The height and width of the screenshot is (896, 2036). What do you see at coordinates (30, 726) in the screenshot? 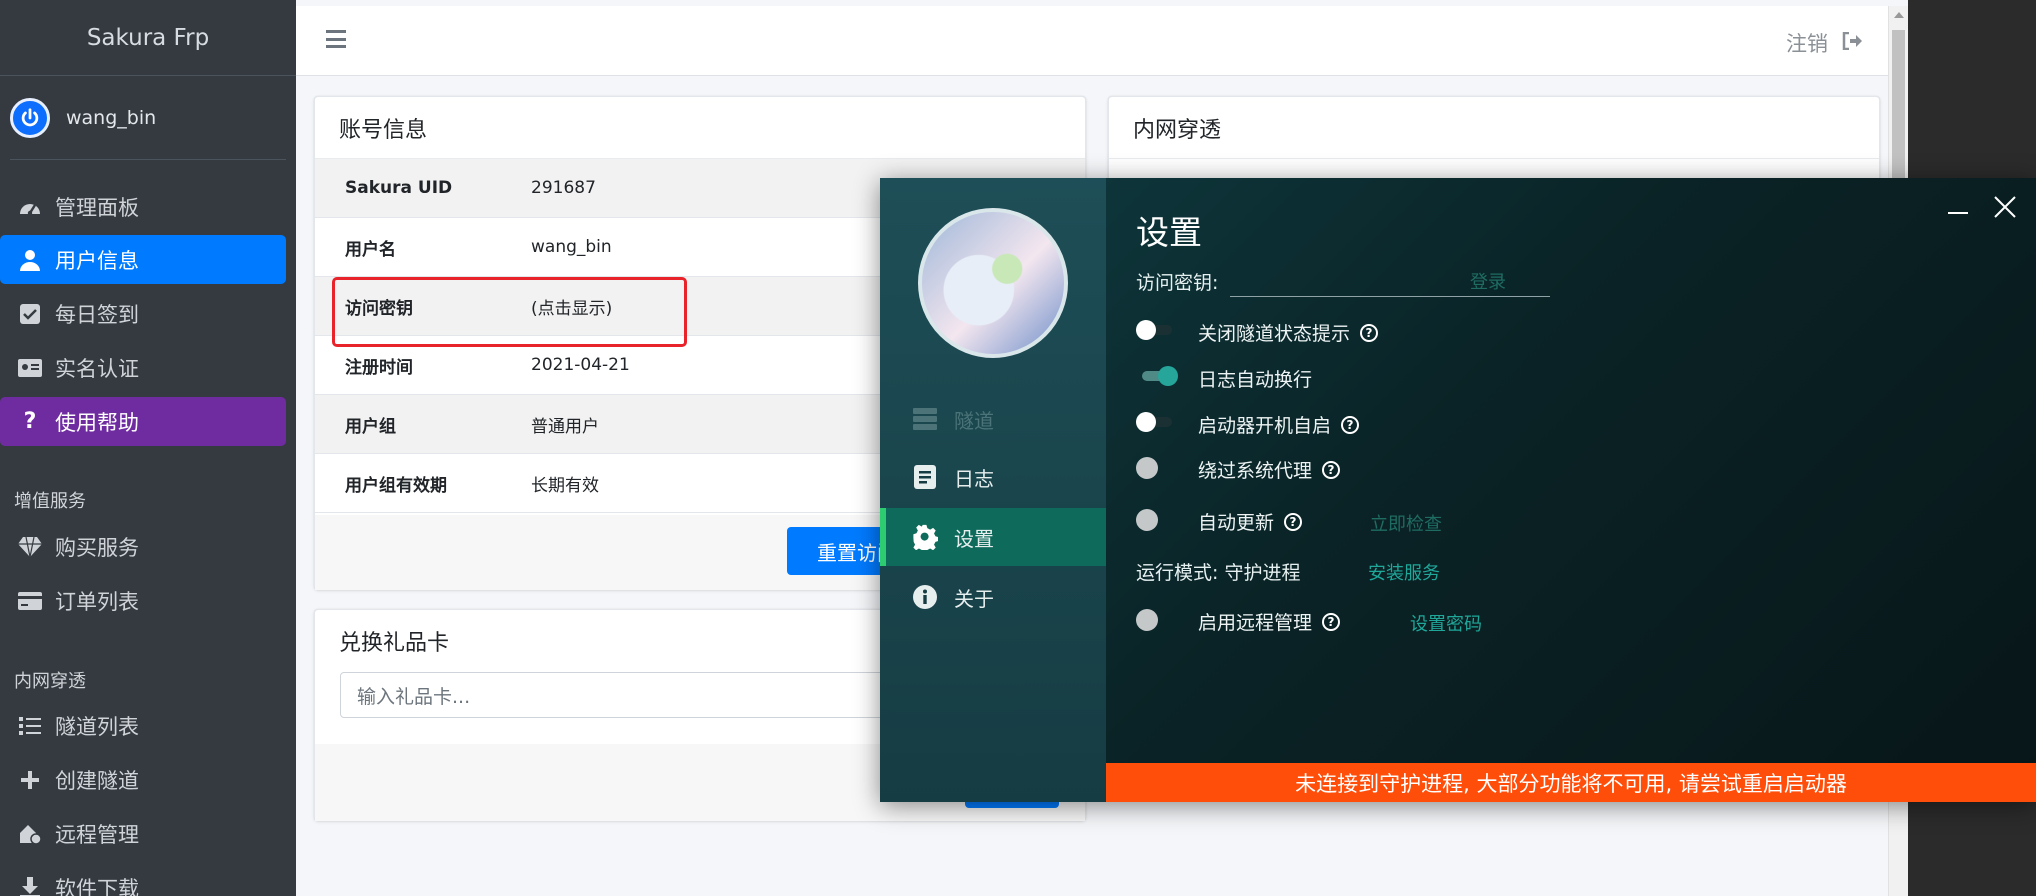
I see `list-icon` at bounding box center [30, 726].